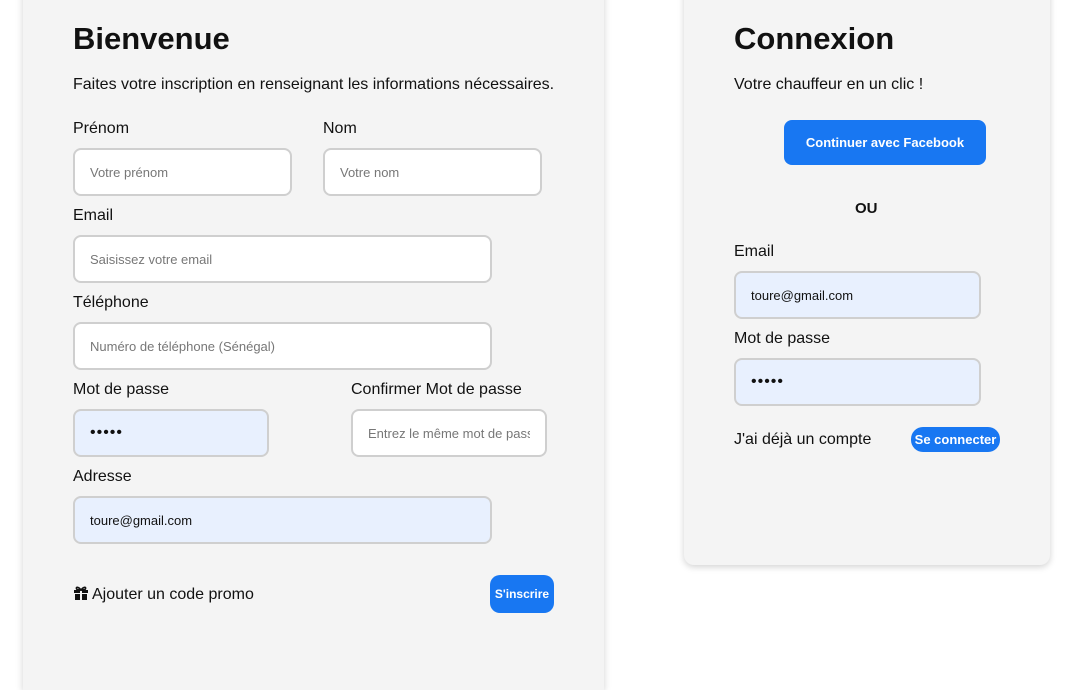 This screenshot has width=1087, height=690. I want to click on facebook-login-button: Continuer avec Facebook, so click(885, 142).